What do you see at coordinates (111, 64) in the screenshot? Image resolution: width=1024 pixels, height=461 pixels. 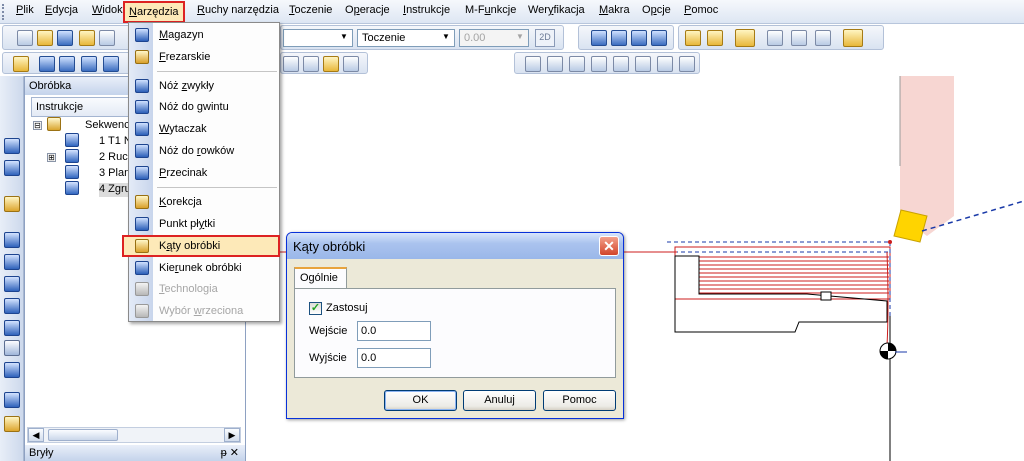 I see `home-move-icon` at bounding box center [111, 64].